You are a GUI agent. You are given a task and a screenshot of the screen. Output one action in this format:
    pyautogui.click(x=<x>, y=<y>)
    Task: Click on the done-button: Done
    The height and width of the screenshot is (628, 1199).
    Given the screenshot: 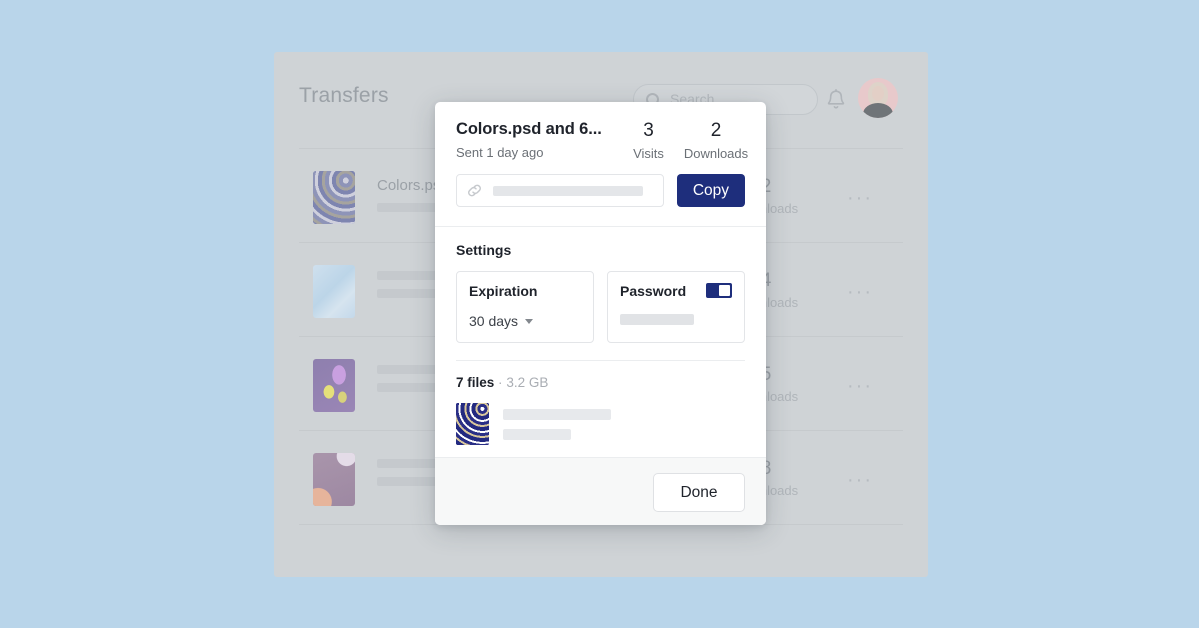 What is the action you would take?
    pyautogui.click(x=699, y=492)
    